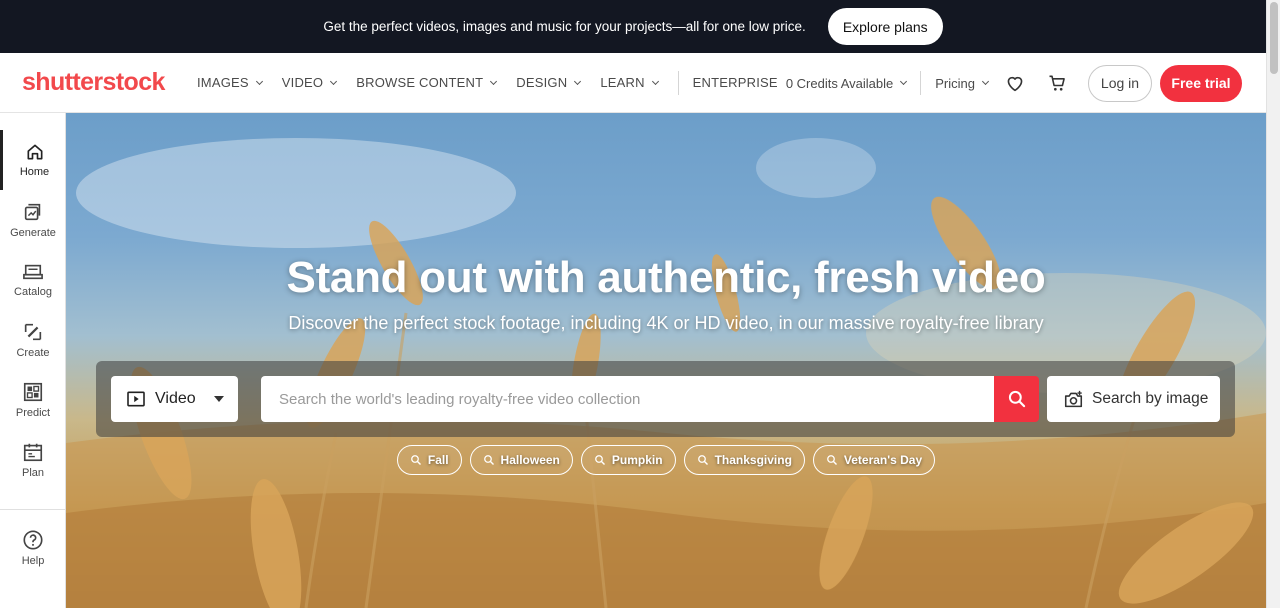 This screenshot has height=608, width=1280. What do you see at coordinates (219, 399) in the screenshot?
I see `caret-down-icon` at bounding box center [219, 399].